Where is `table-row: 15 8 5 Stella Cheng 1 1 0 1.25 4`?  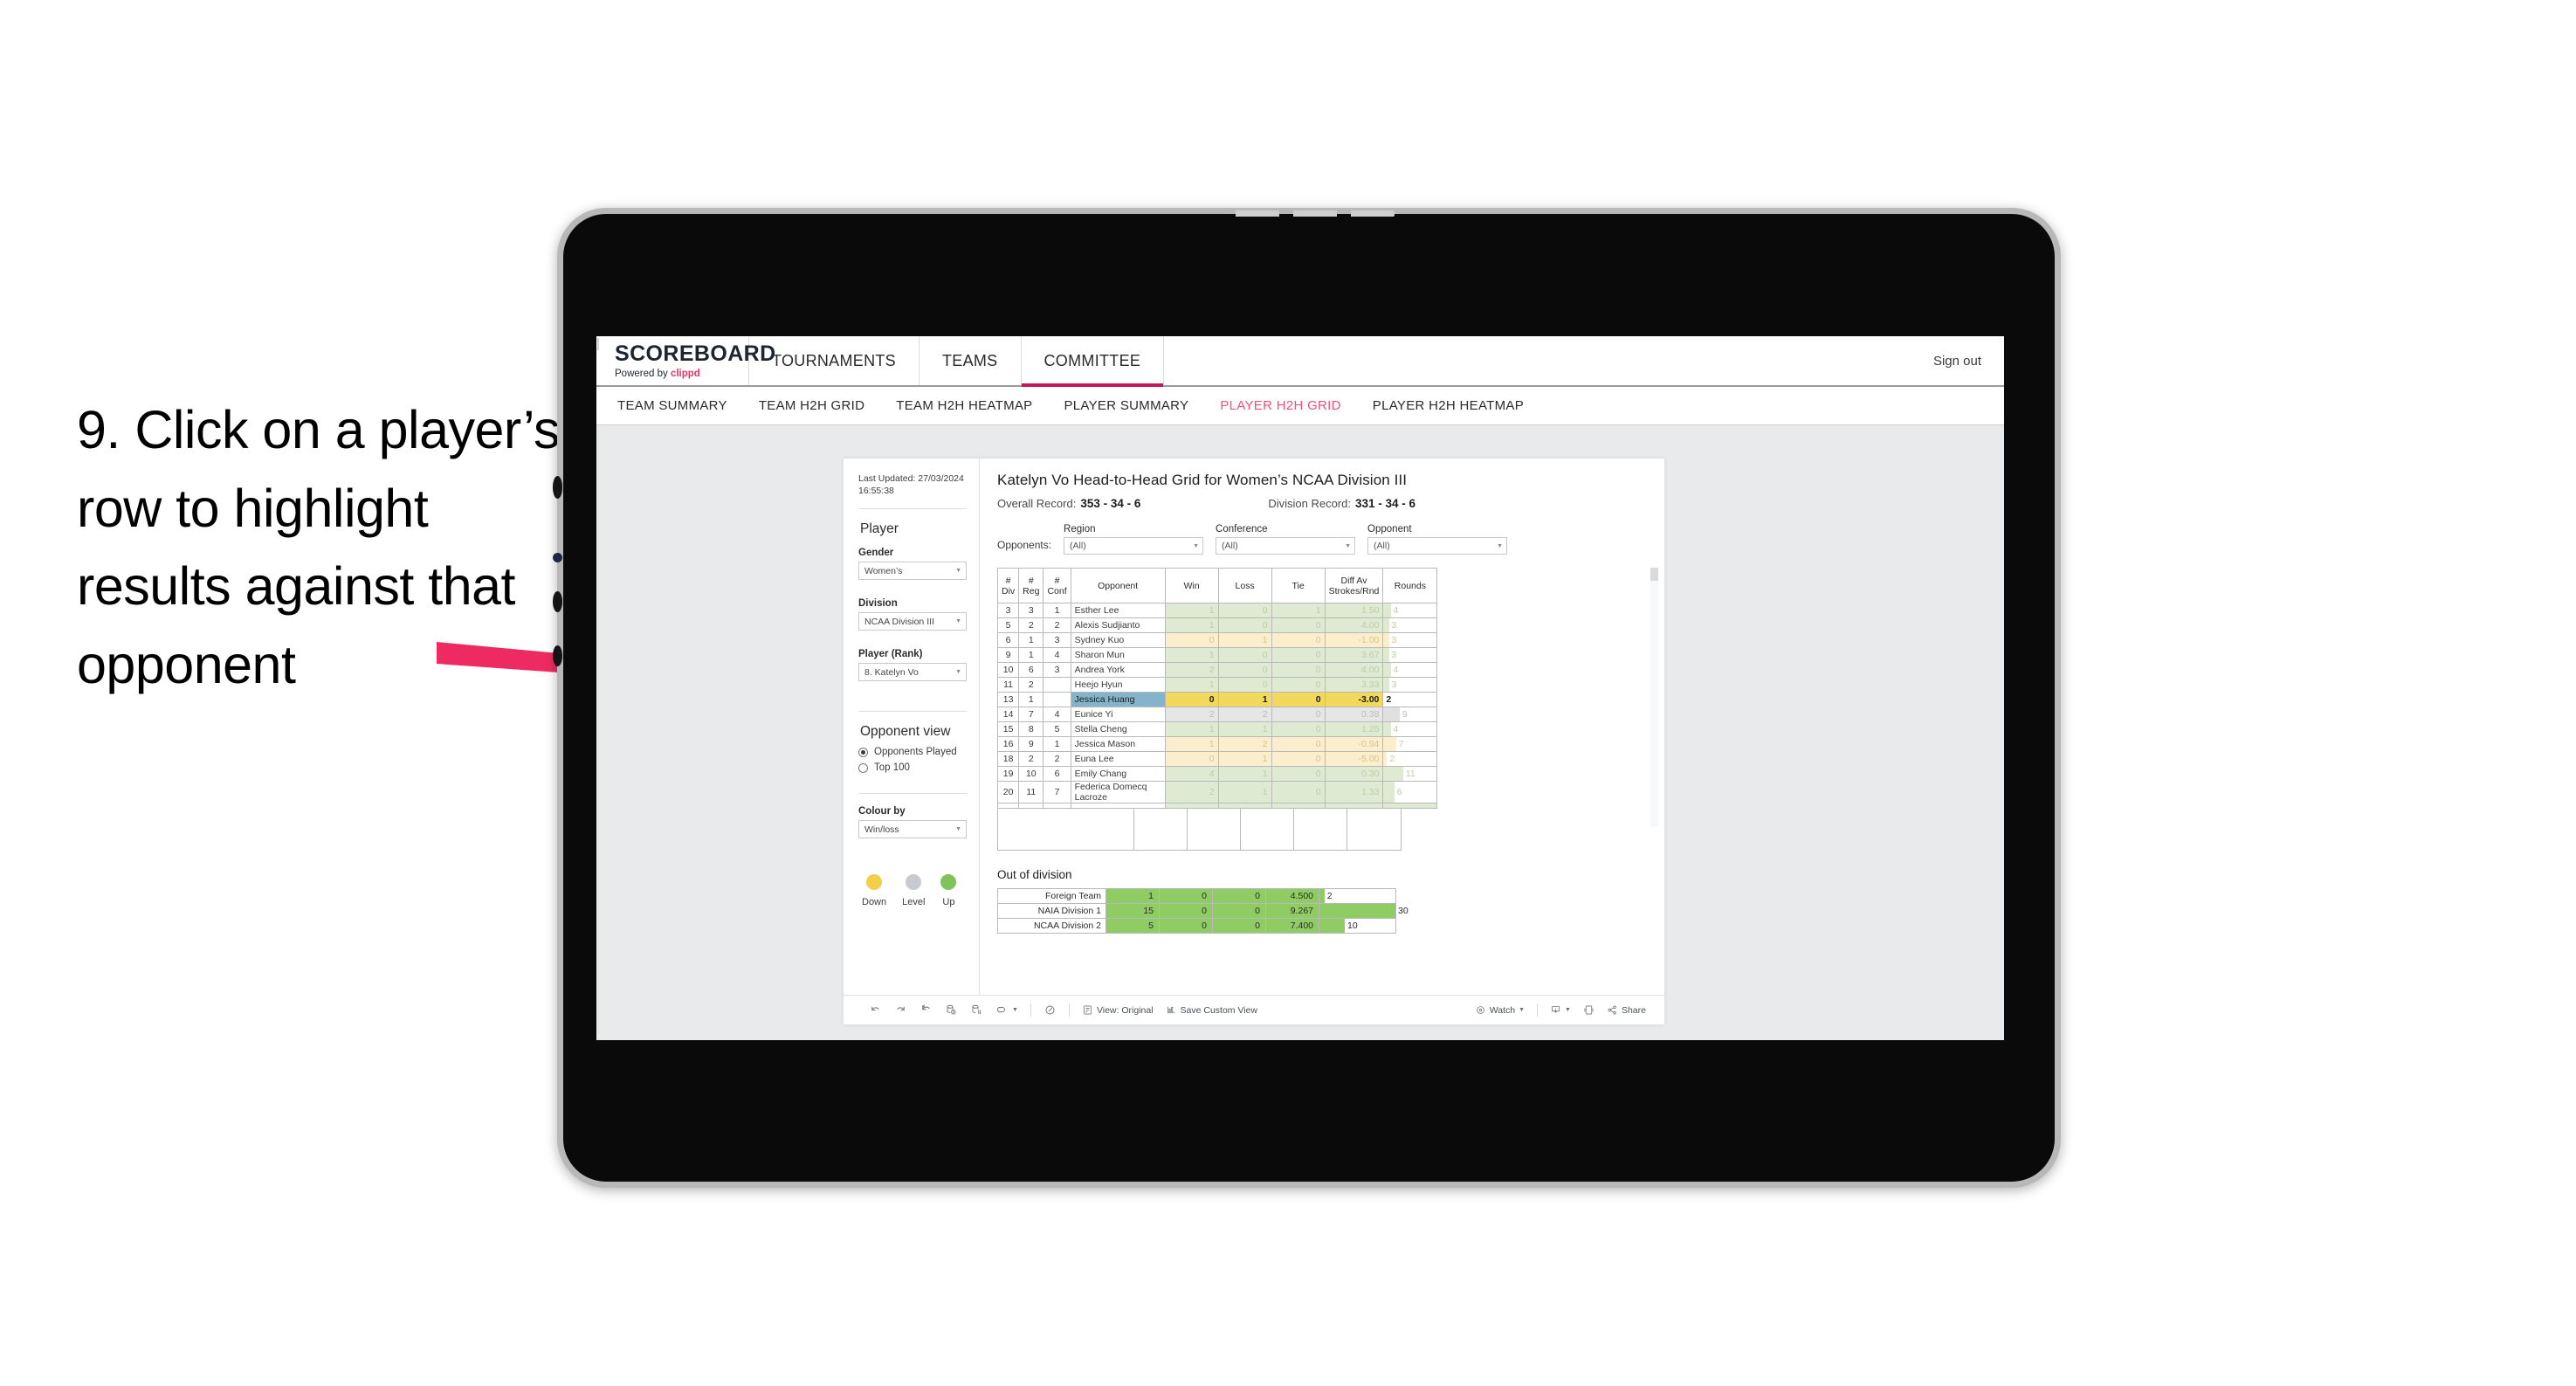
table-row: 15 8 5 Stella Cheng 1 1 0 1.25 4 is located at coordinates (1217, 729).